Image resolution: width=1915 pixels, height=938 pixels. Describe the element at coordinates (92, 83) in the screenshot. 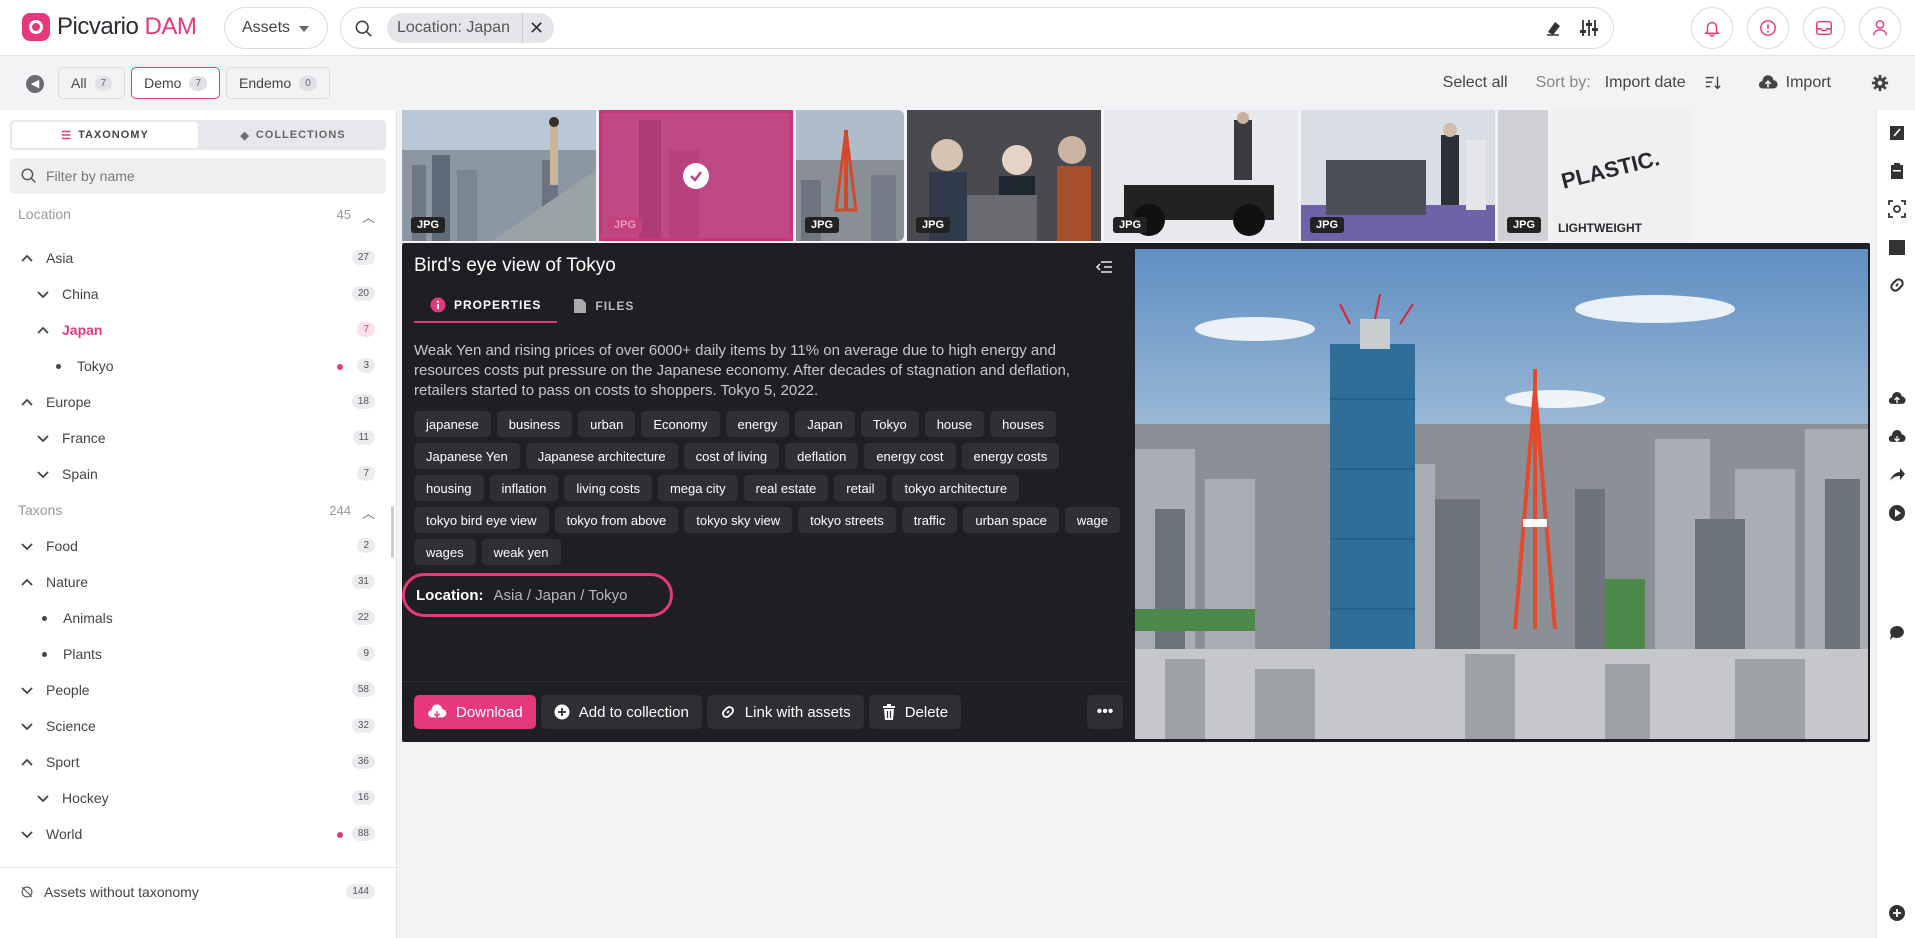

I see `tab-all: All 7` at that location.